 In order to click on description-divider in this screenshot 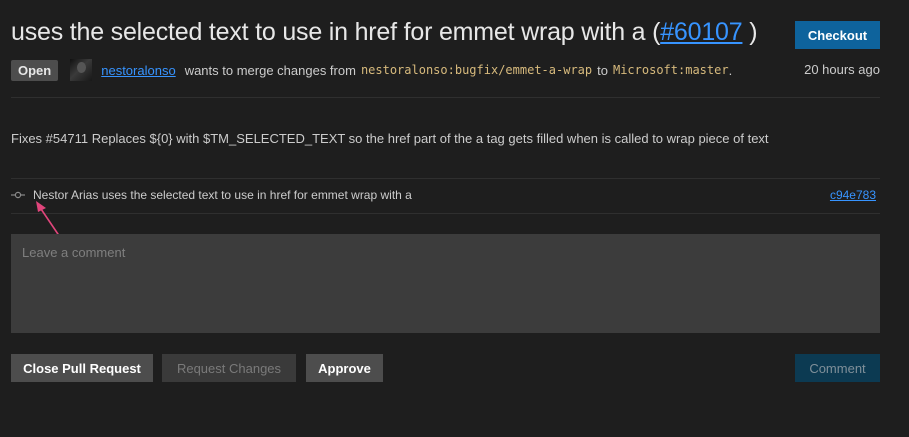, I will do `click(445, 178)`.